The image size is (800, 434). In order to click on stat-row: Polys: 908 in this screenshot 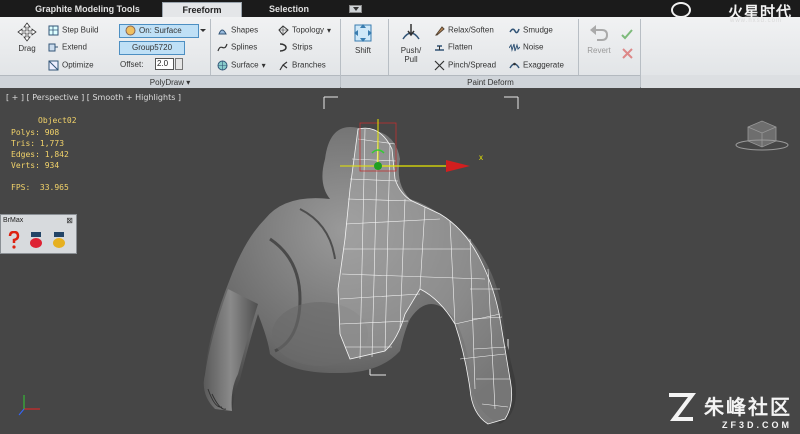, I will do `click(35, 132)`.